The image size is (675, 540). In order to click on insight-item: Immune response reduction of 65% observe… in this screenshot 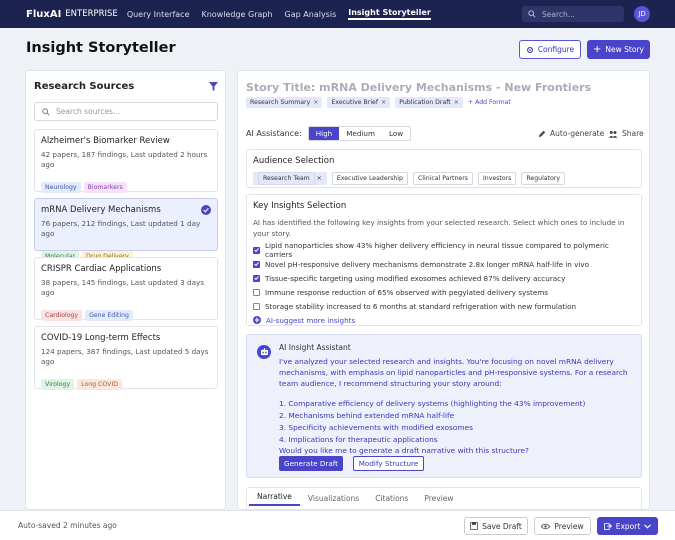, I will do `click(444, 292)`.